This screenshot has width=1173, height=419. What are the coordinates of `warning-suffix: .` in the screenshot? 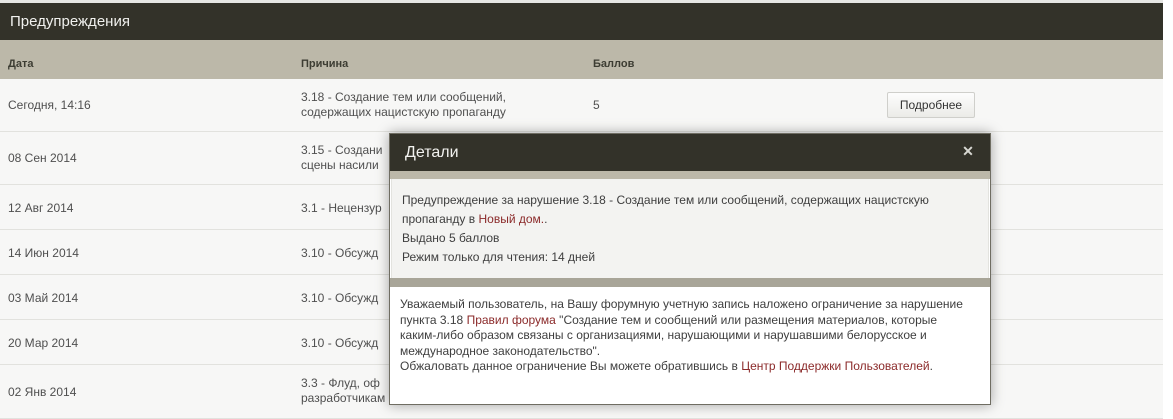 It's located at (546, 219).